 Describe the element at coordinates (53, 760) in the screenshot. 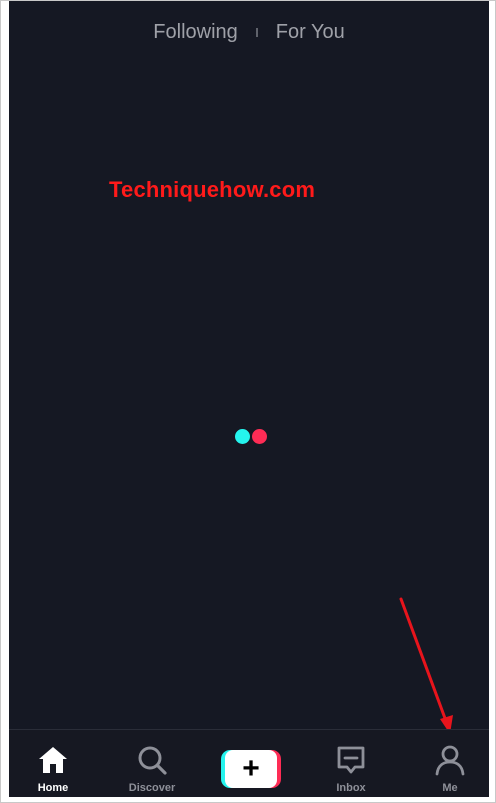

I see `home-icon` at that location.